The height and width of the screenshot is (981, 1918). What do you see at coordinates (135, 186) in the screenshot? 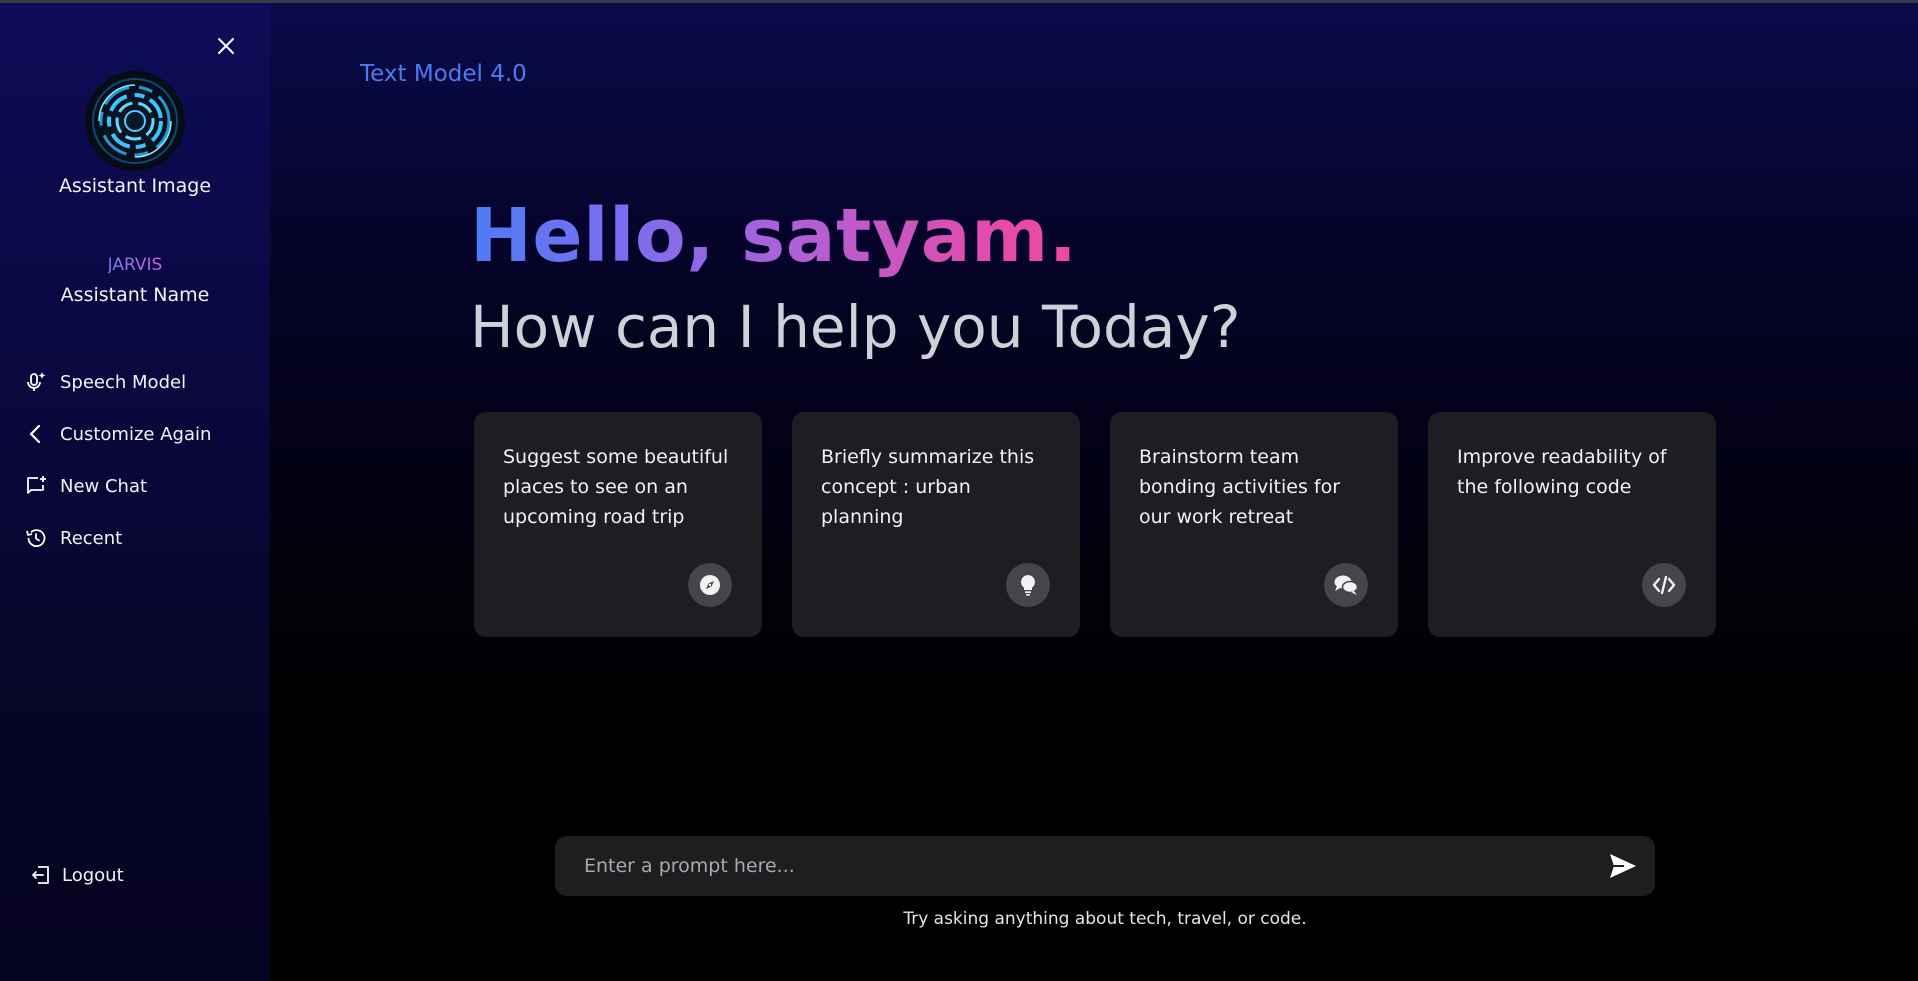
I see `assistant-image-label: Assistant Image` at bounding box center [135, 186].